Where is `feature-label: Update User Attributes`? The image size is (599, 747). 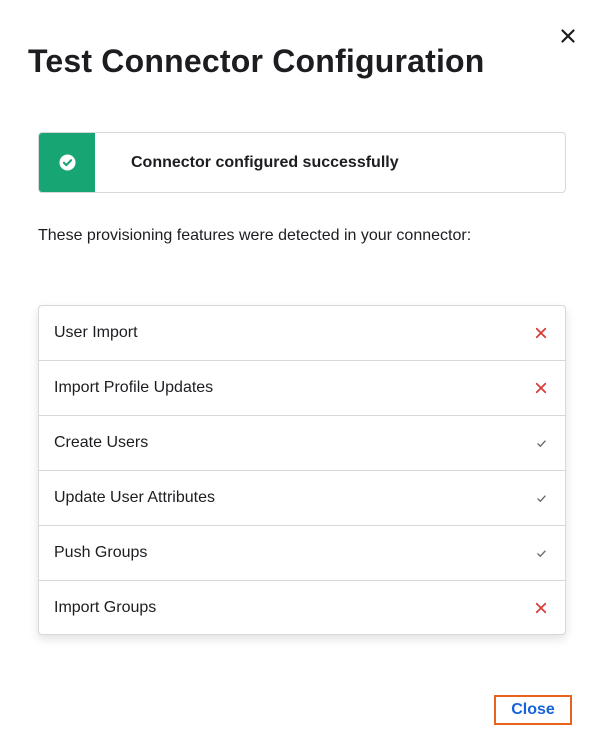 feature-label: Update User Attributes is located at coordinates (134, 497).